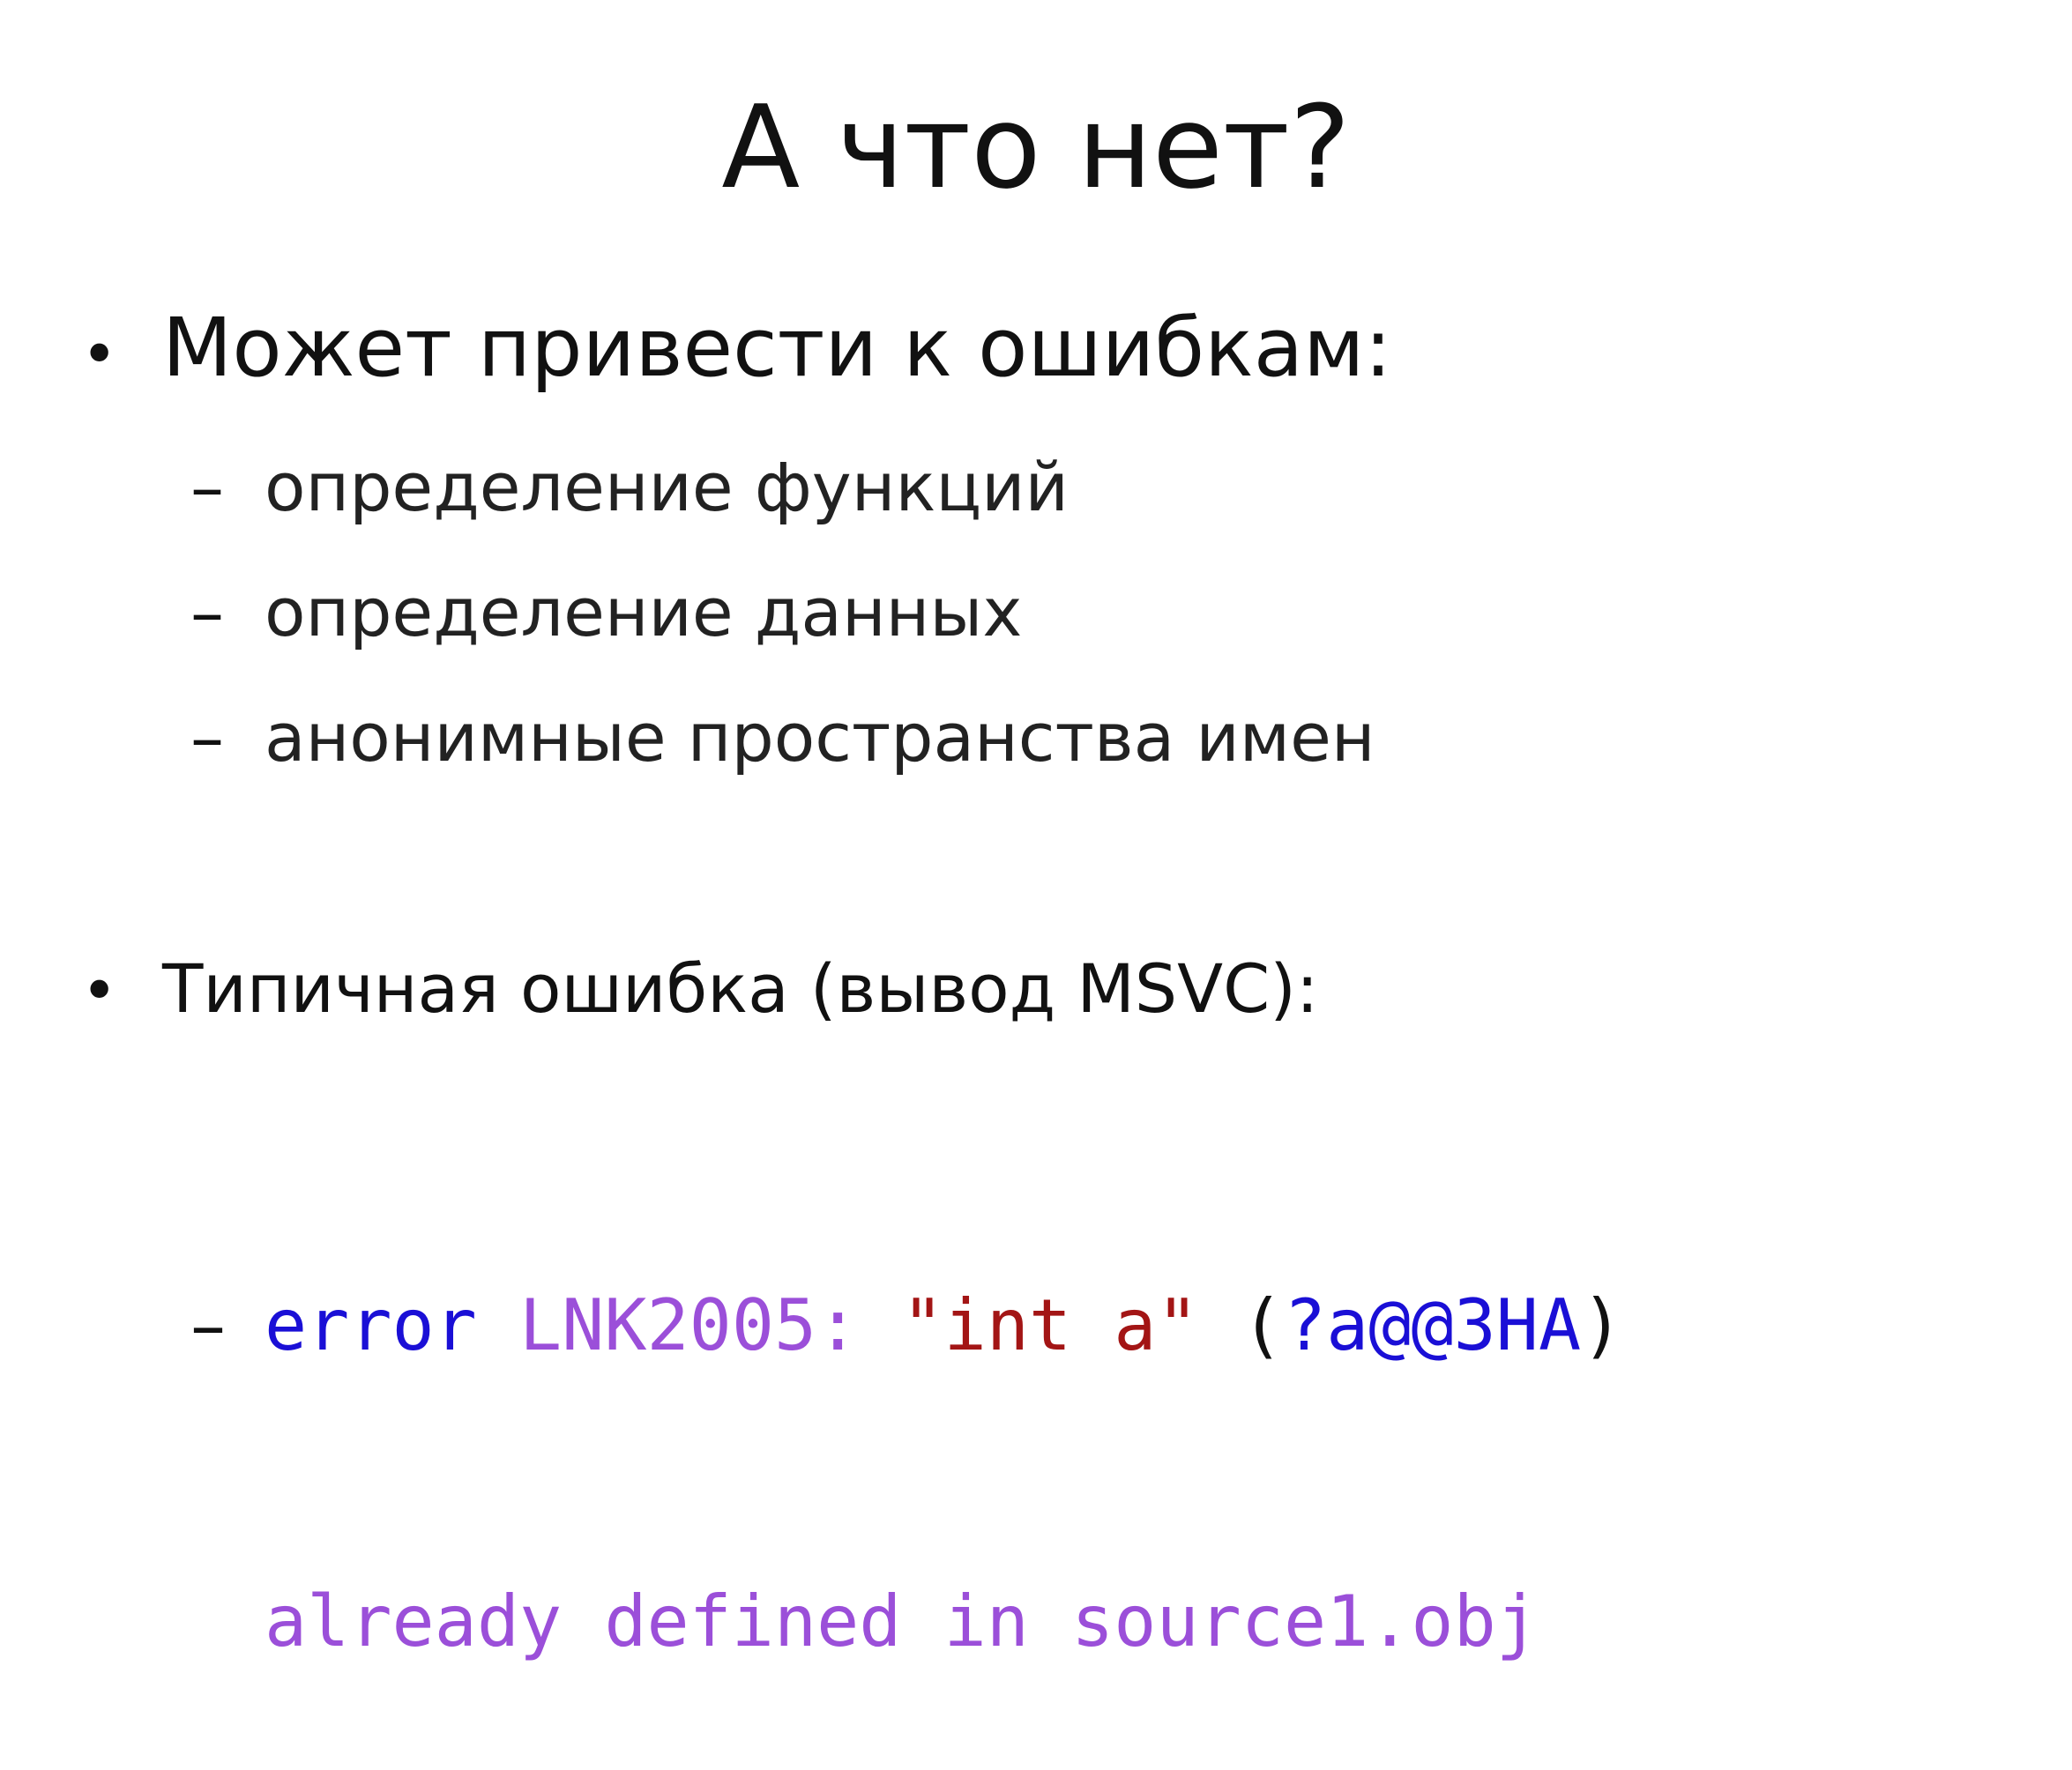  What do you see at coordinates (689, 1325) in the screenshot?
I see `code-line-1-token: LNK2005:` at bounding box center [689, 1325].